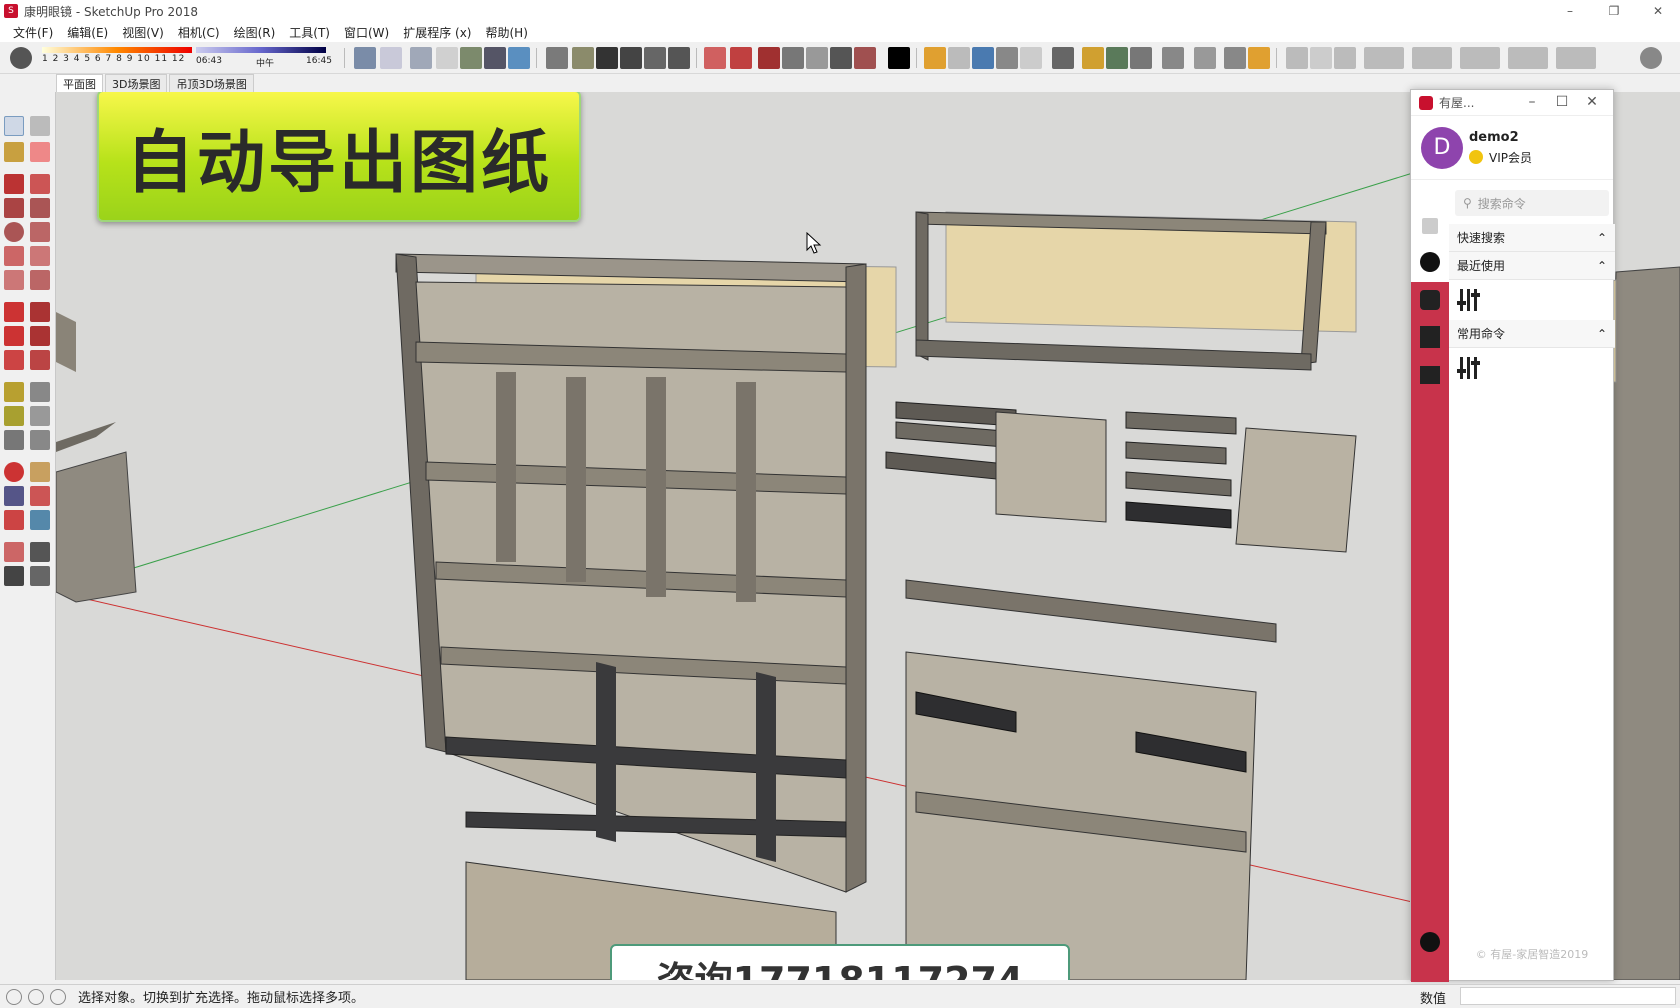  Describe the element at coordinates (841, 58) in the screenshot. I see `add-detail-icon` at that location.